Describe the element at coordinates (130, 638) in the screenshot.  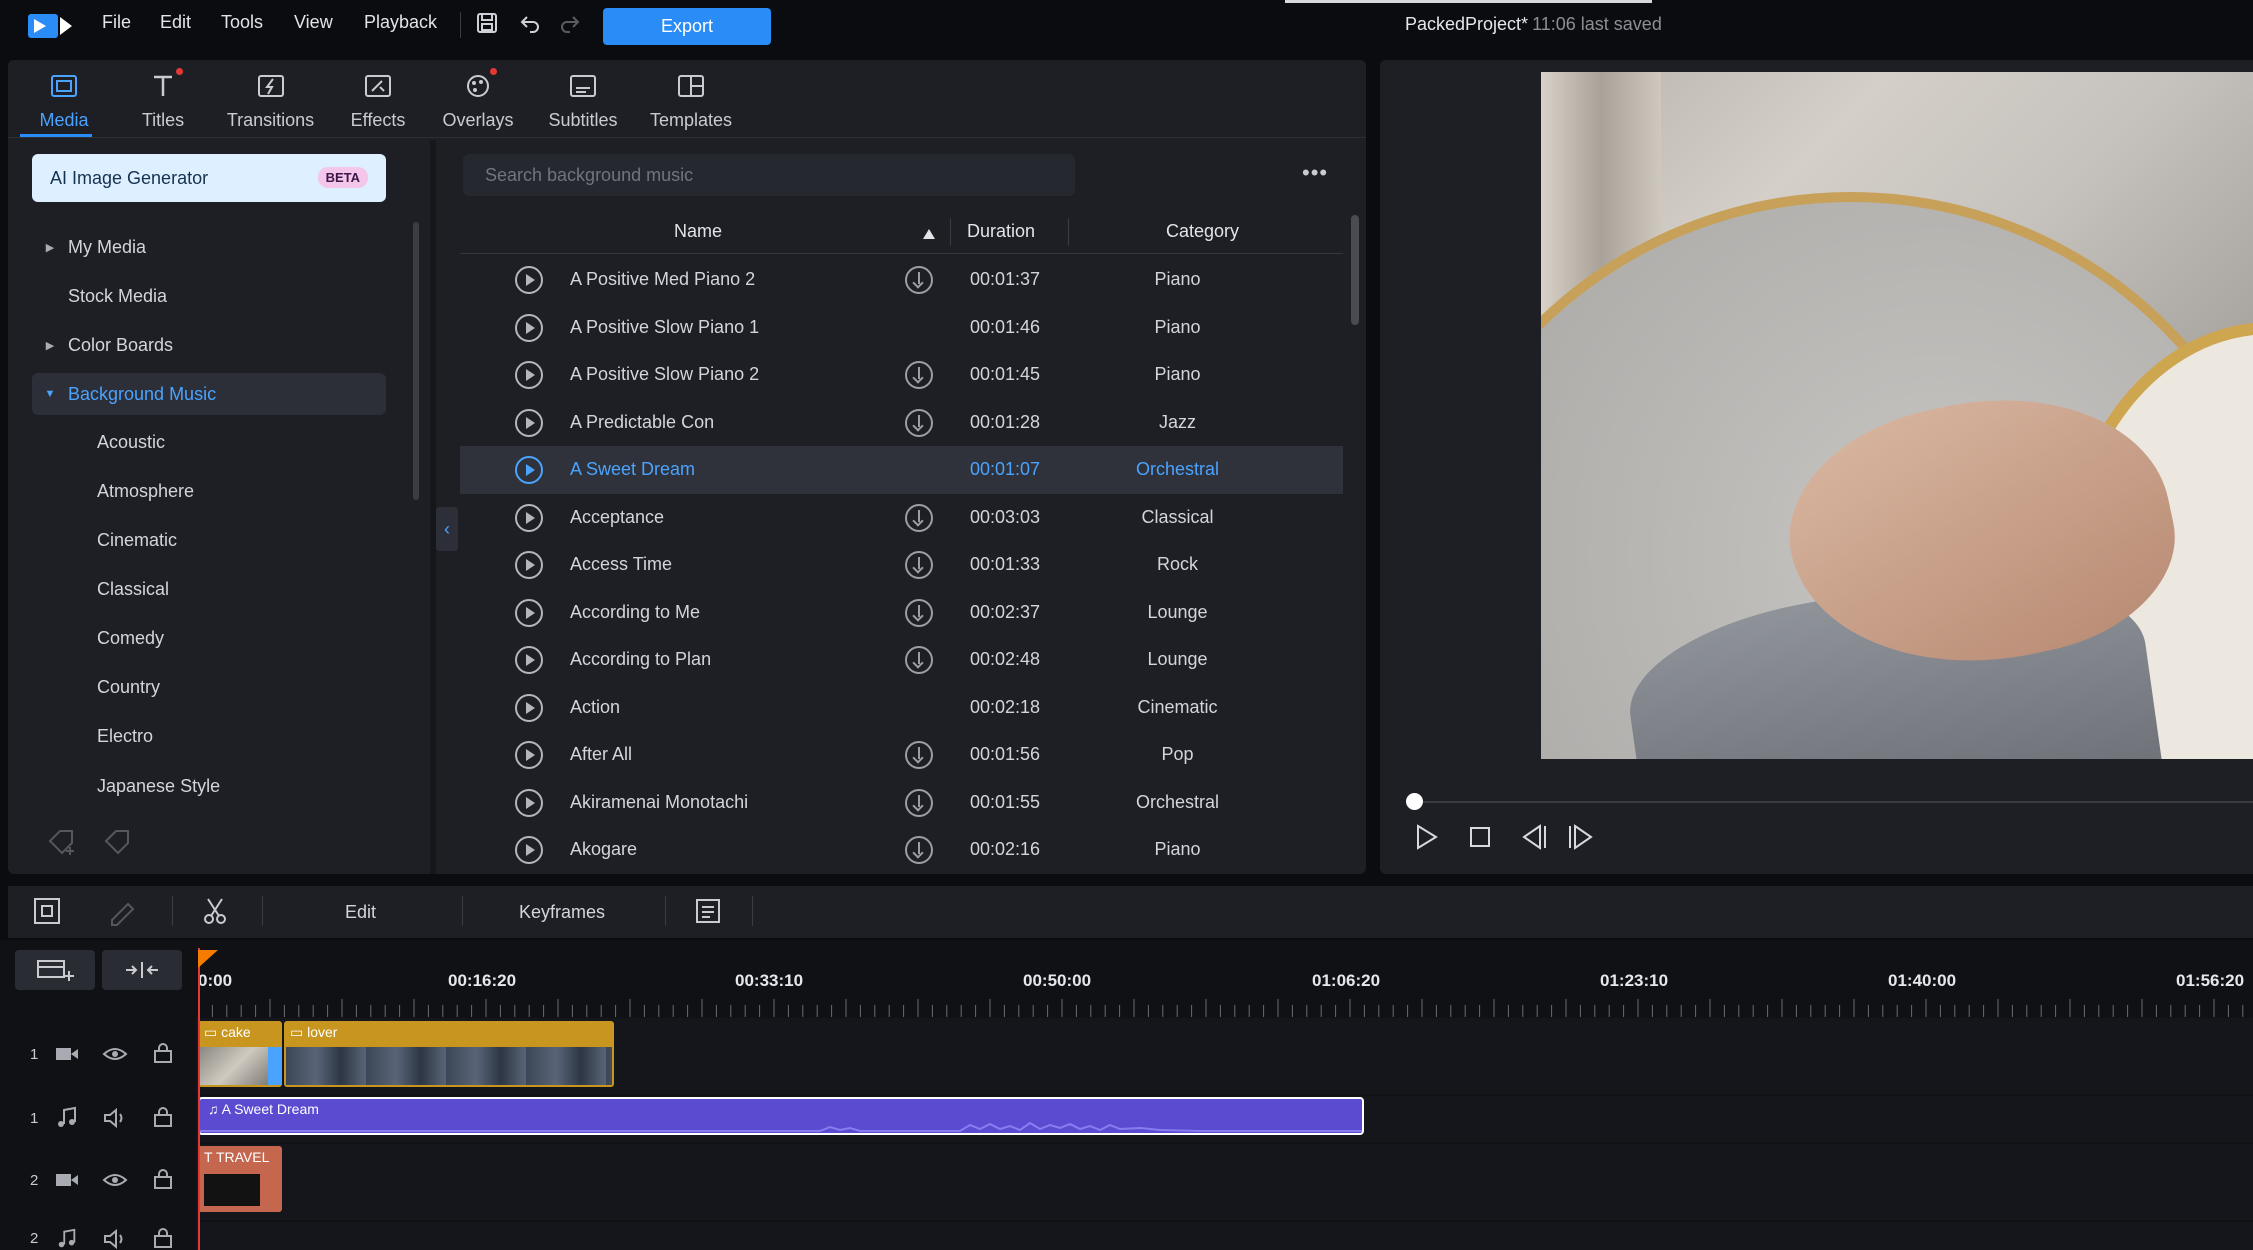
I see `category-comedy: Comedy` at that location.